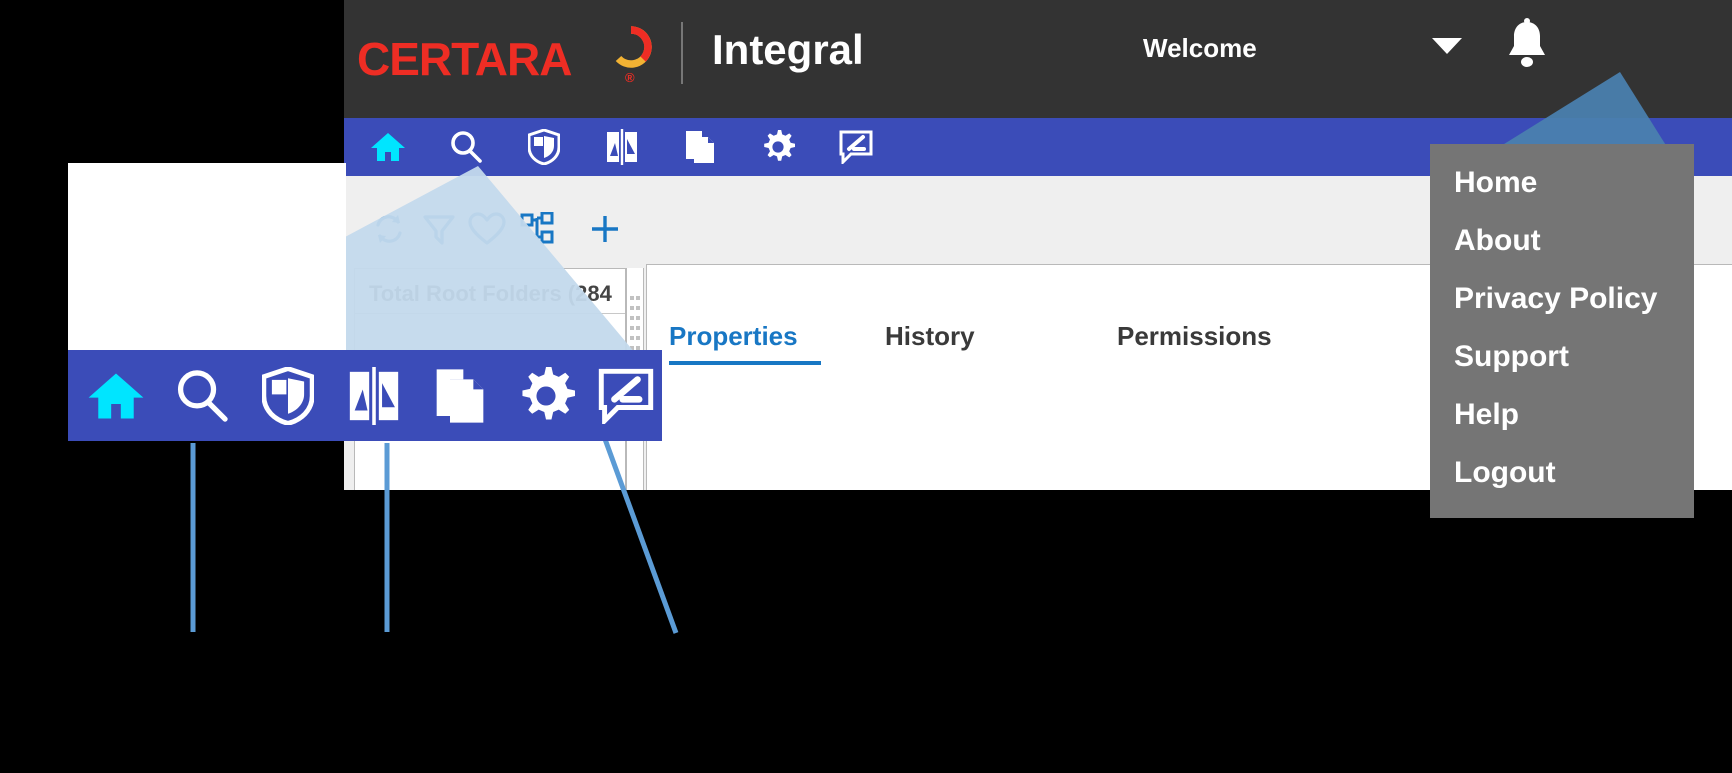 This screenshot has height=773, width=1732. What do you see at coordinates (856, 147) in the screenshot?
I see `nav-item-annotations` at bounding box center [856, 147].